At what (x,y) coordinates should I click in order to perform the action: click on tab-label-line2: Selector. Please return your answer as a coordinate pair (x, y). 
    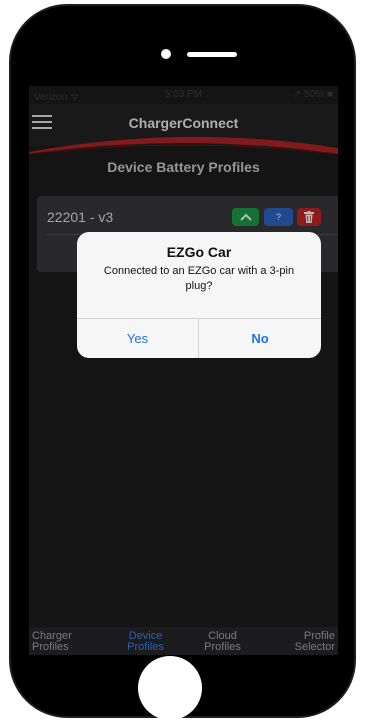
    Looking at the image, I should click on (314, 647).